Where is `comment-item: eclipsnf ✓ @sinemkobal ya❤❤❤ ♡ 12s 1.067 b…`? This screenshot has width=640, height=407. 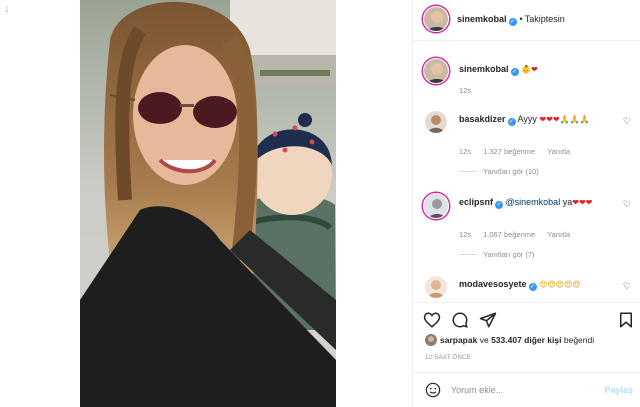 comment-item: eclipsnf ✓ @sinemkobal ya❤❤❤ ♡ 12s 1.067 b… is located at coordinates (529, 232).